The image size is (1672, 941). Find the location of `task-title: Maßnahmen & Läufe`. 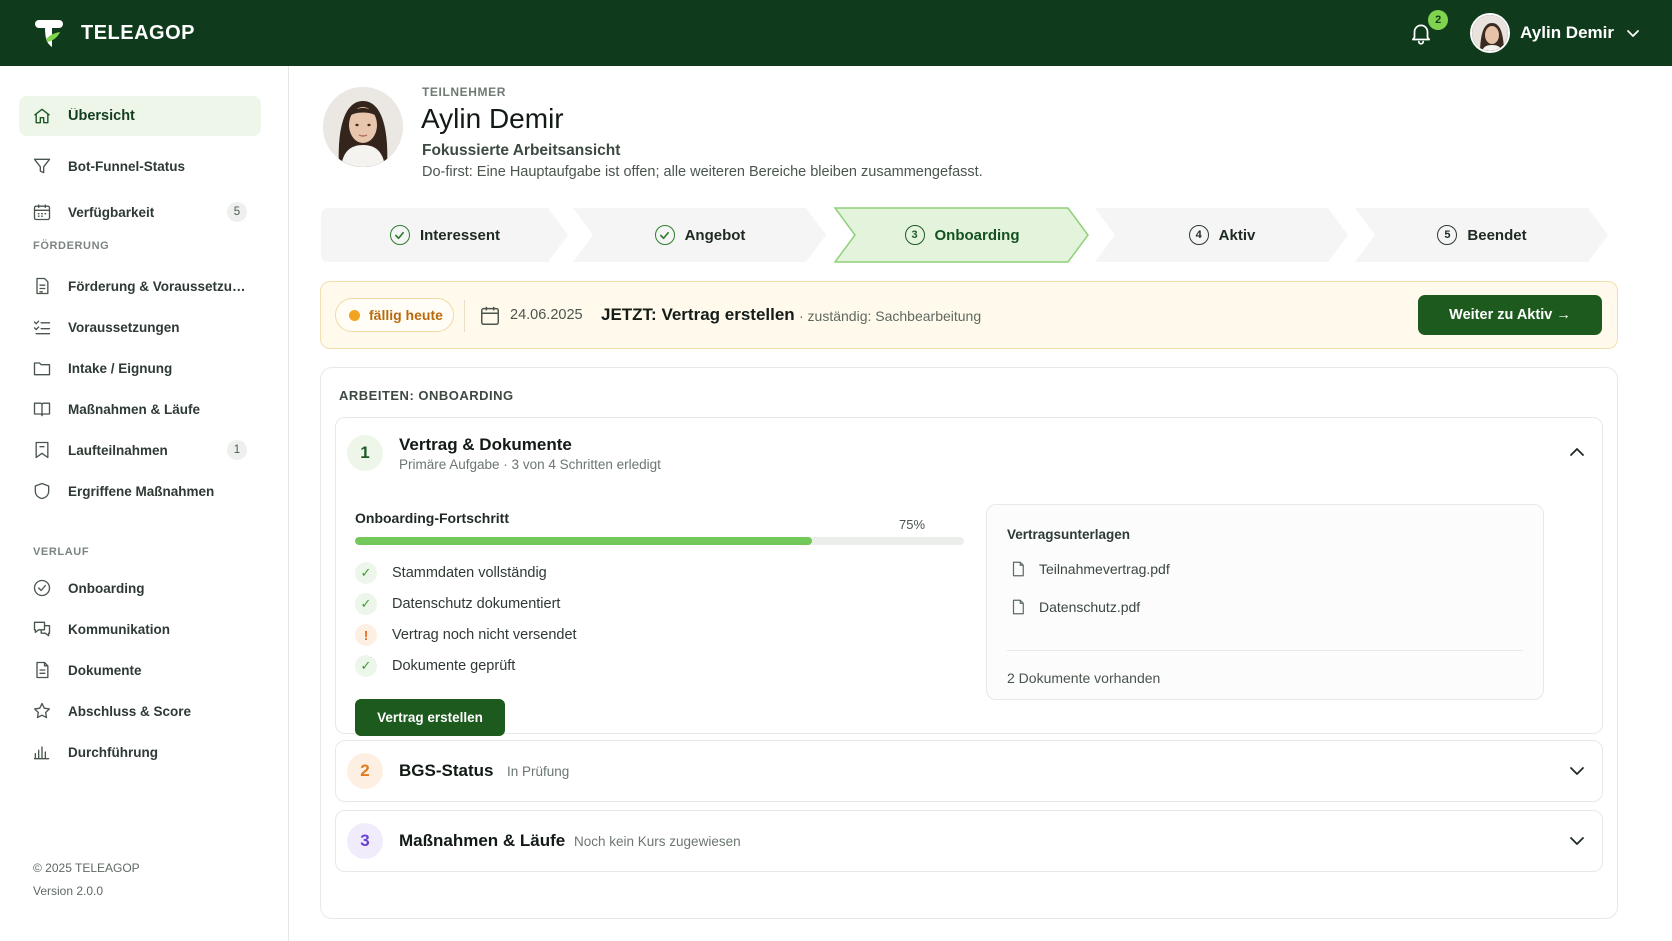

task-title: Maßnahmen & Läufe is located at coordinates (482, 840).